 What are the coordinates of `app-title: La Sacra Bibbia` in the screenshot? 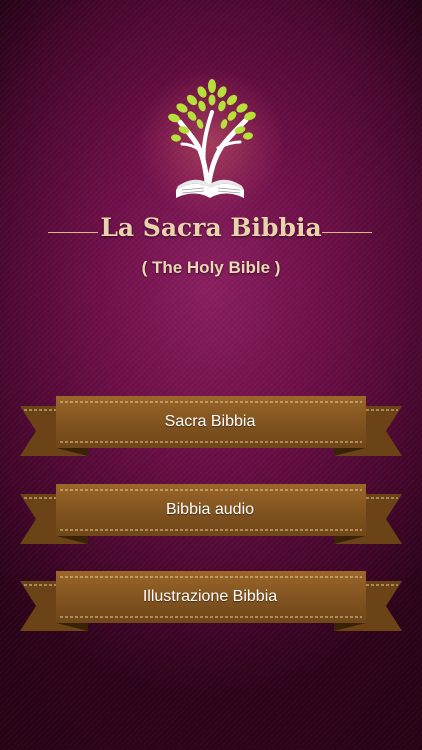 It's located at (211, 227).